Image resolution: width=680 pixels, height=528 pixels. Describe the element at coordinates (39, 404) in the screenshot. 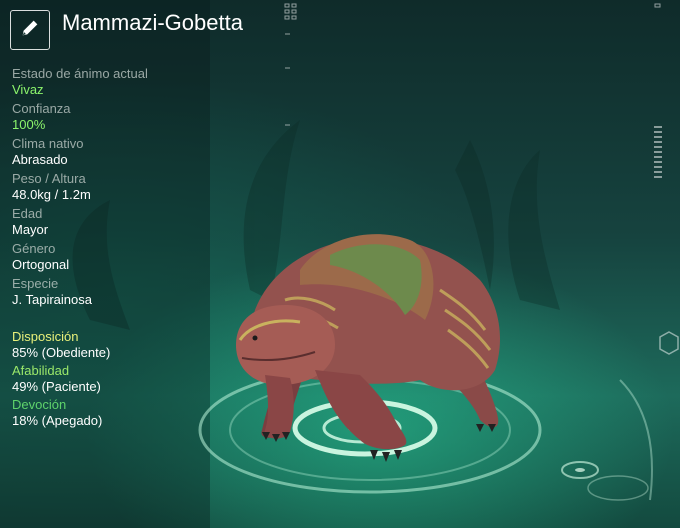

I see `trait-label: Devoción` at that location.